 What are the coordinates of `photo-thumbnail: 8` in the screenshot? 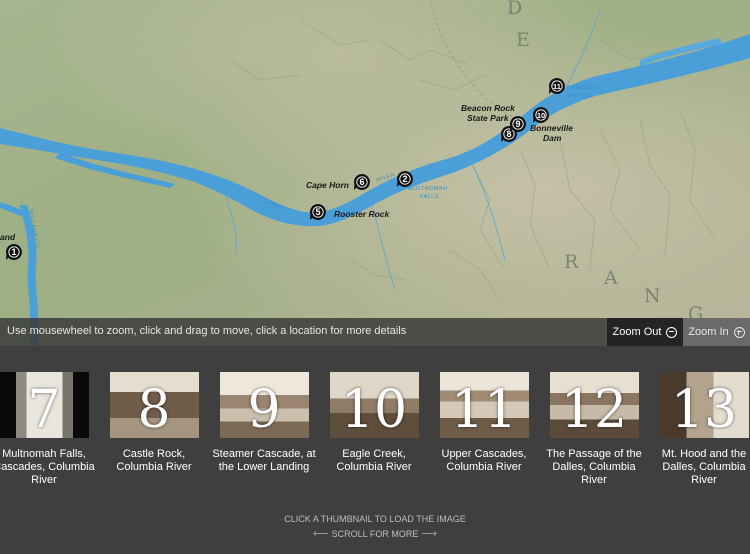 It's located at (154, 405).